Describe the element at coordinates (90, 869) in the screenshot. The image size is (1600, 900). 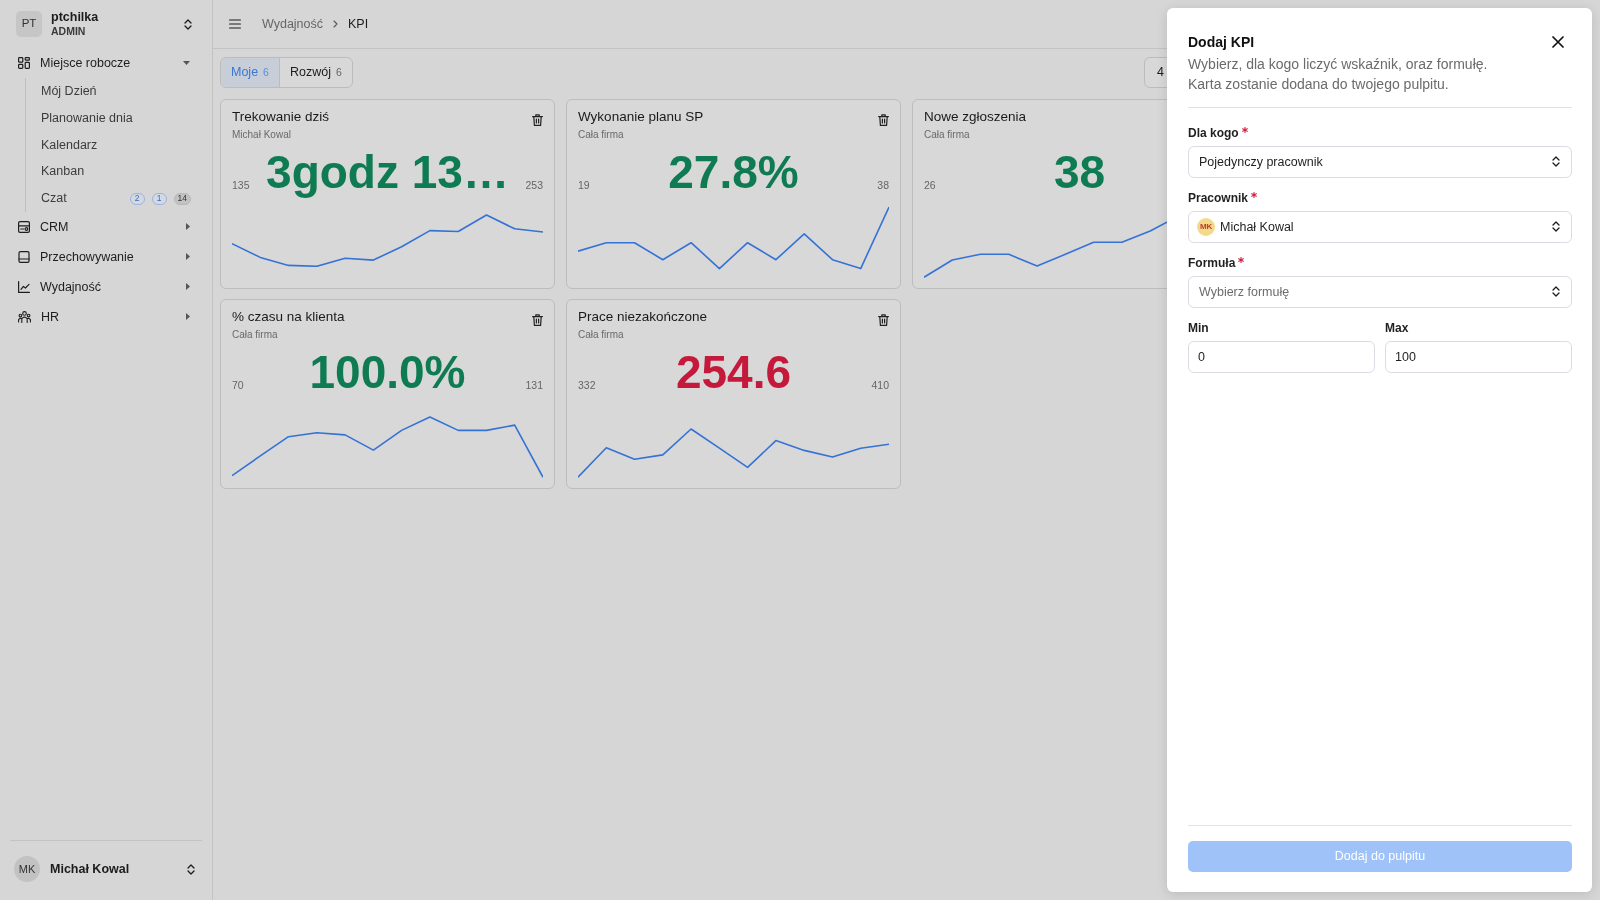
I see `user-name: Michał Kowal` at that location.